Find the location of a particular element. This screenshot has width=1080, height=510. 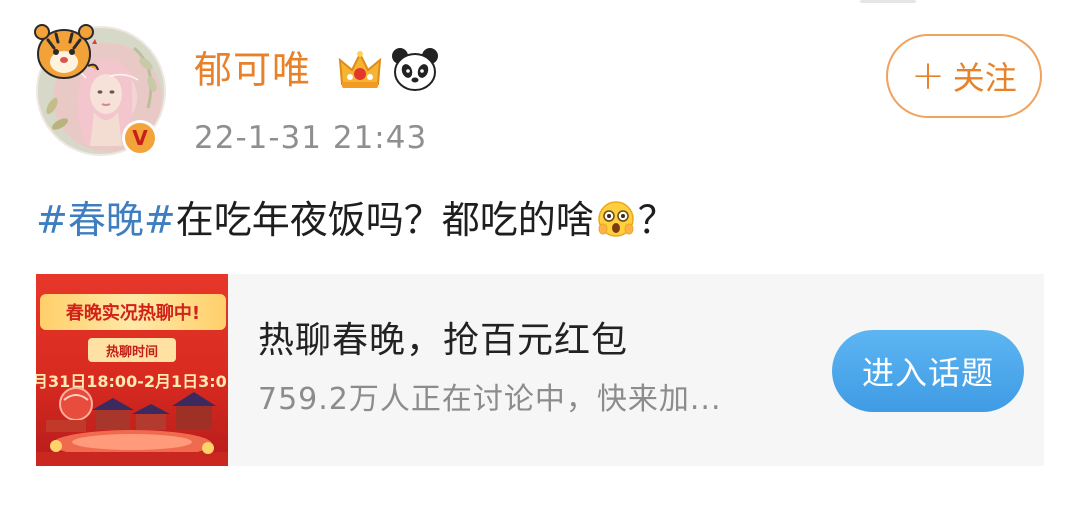

post-body-punctuation: ？ is located at coordinates (656, 220).